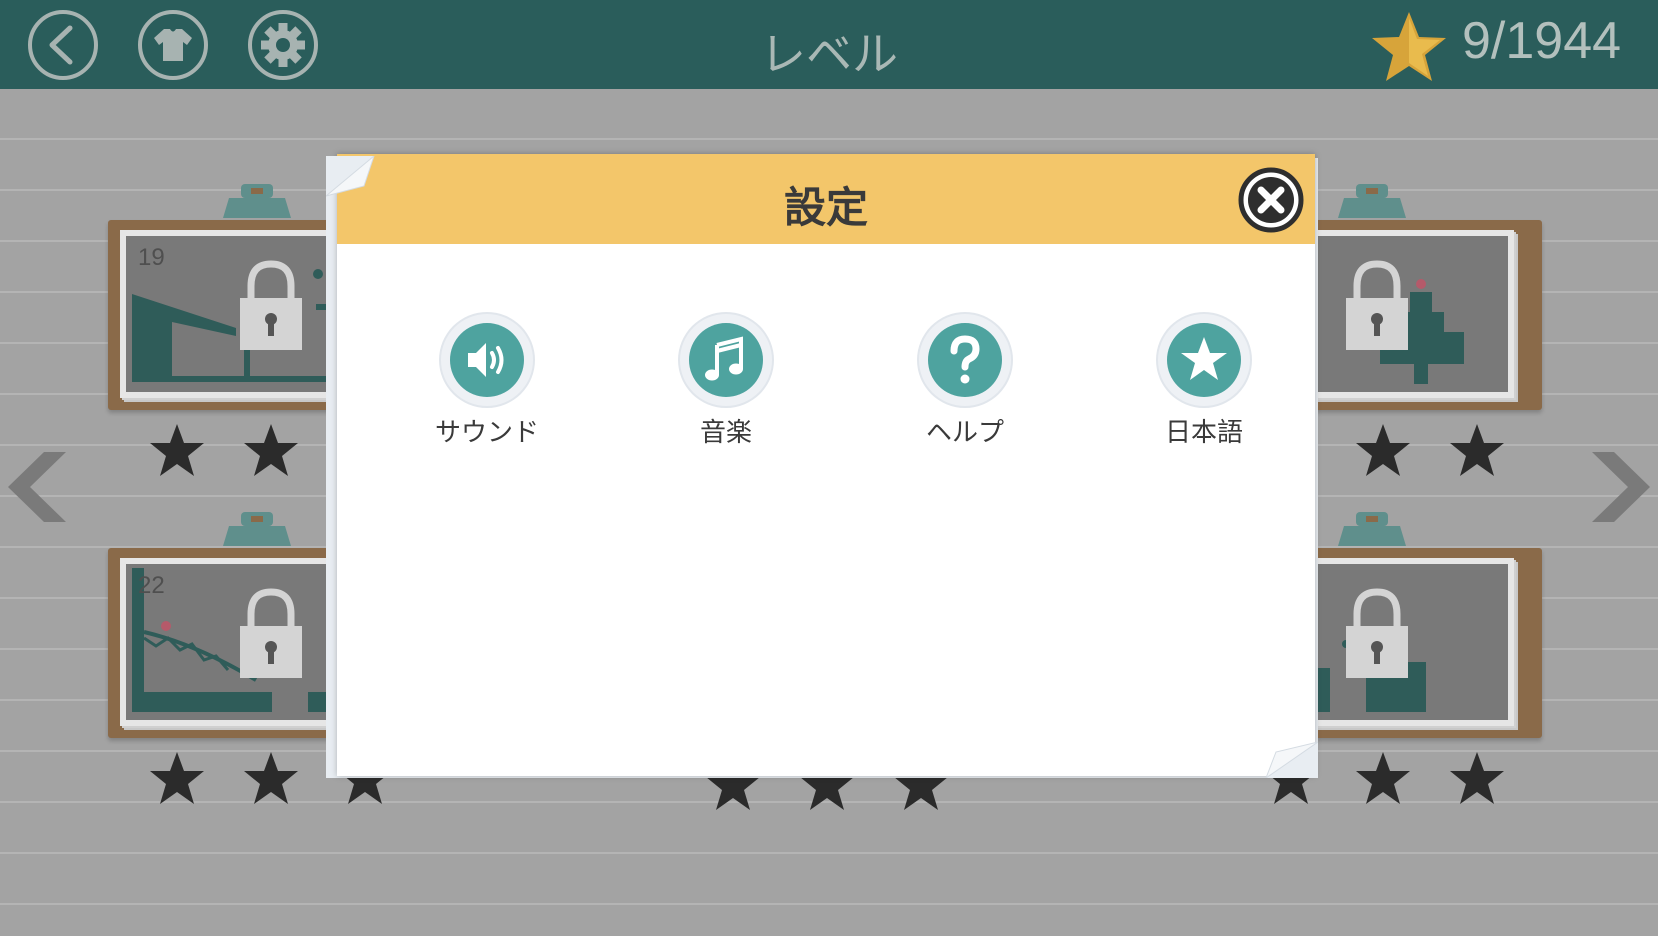  I want to click on language-label: 日本語, so click(1203, 433).